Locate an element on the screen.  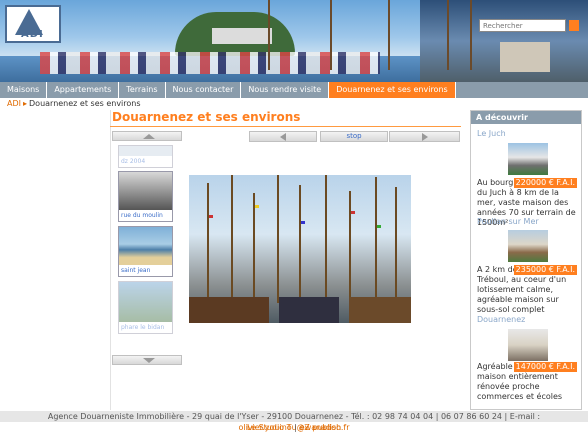
breadcrumb: ADI ▸ Douarnenez et ses environs is located at coordinates (74, 103).